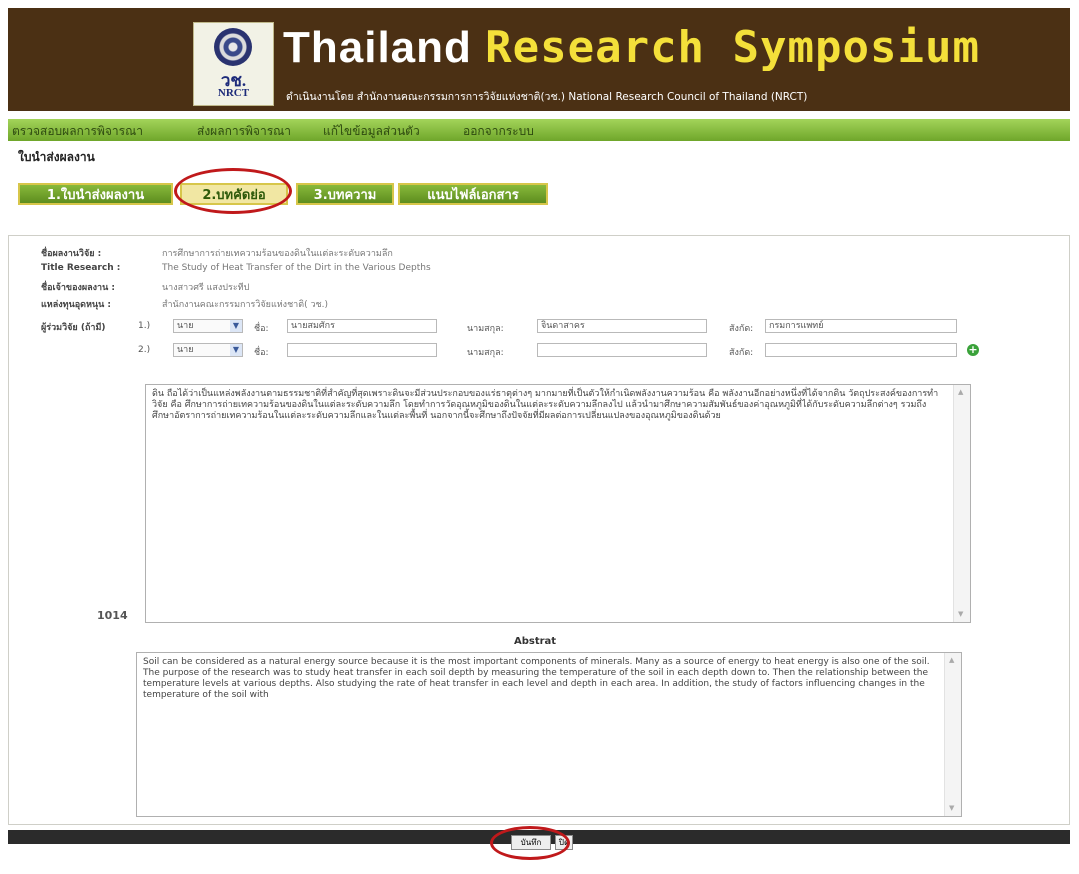  What do you see at coordinates (622, 350) in the screenshot?
I see `row2-surname-input` at bounding box center [622, 350].